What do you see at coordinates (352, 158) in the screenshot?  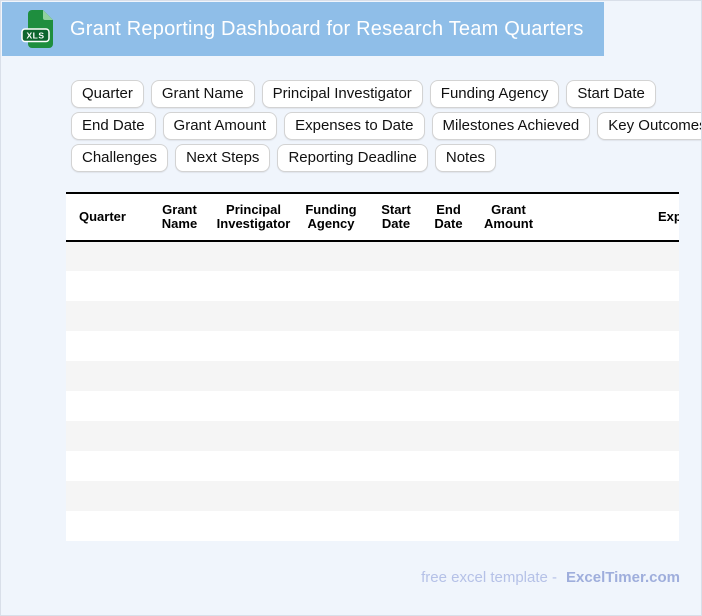 I see `filter-chip-reporting-deadline: Reporting Deadline` at bounding box center [352, 158].